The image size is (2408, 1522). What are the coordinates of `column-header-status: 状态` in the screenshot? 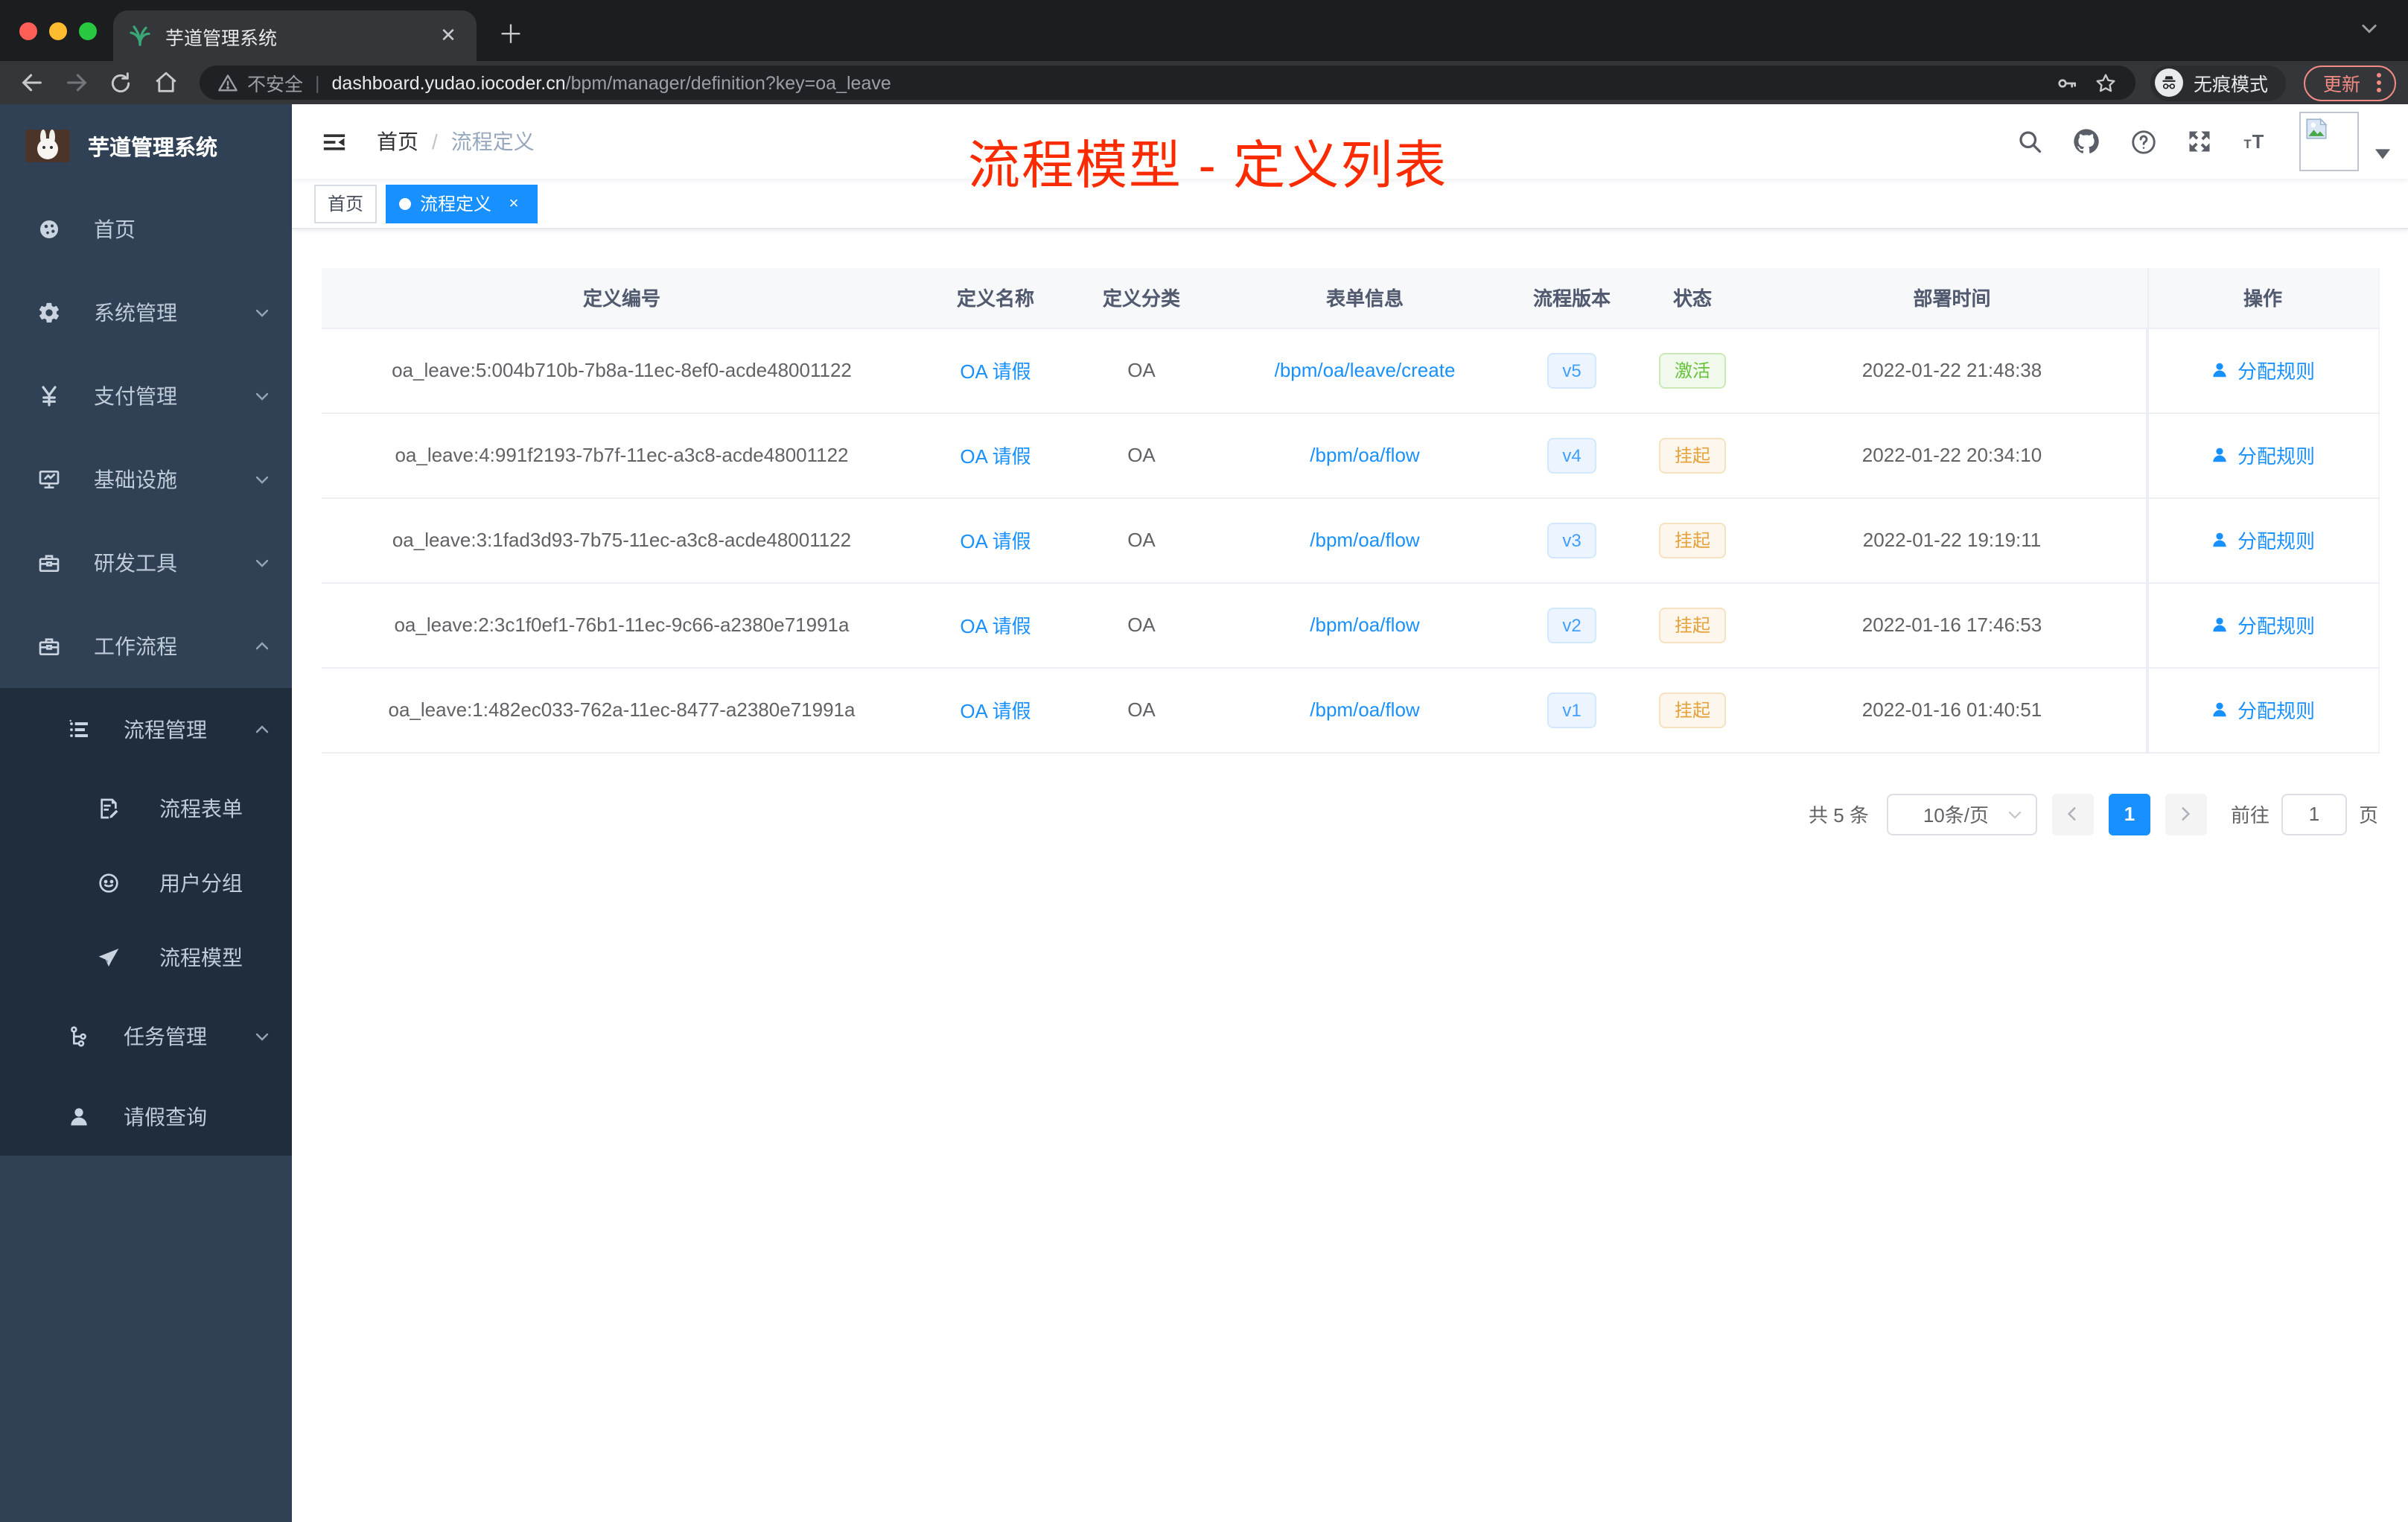 It's located at (1692, 298).